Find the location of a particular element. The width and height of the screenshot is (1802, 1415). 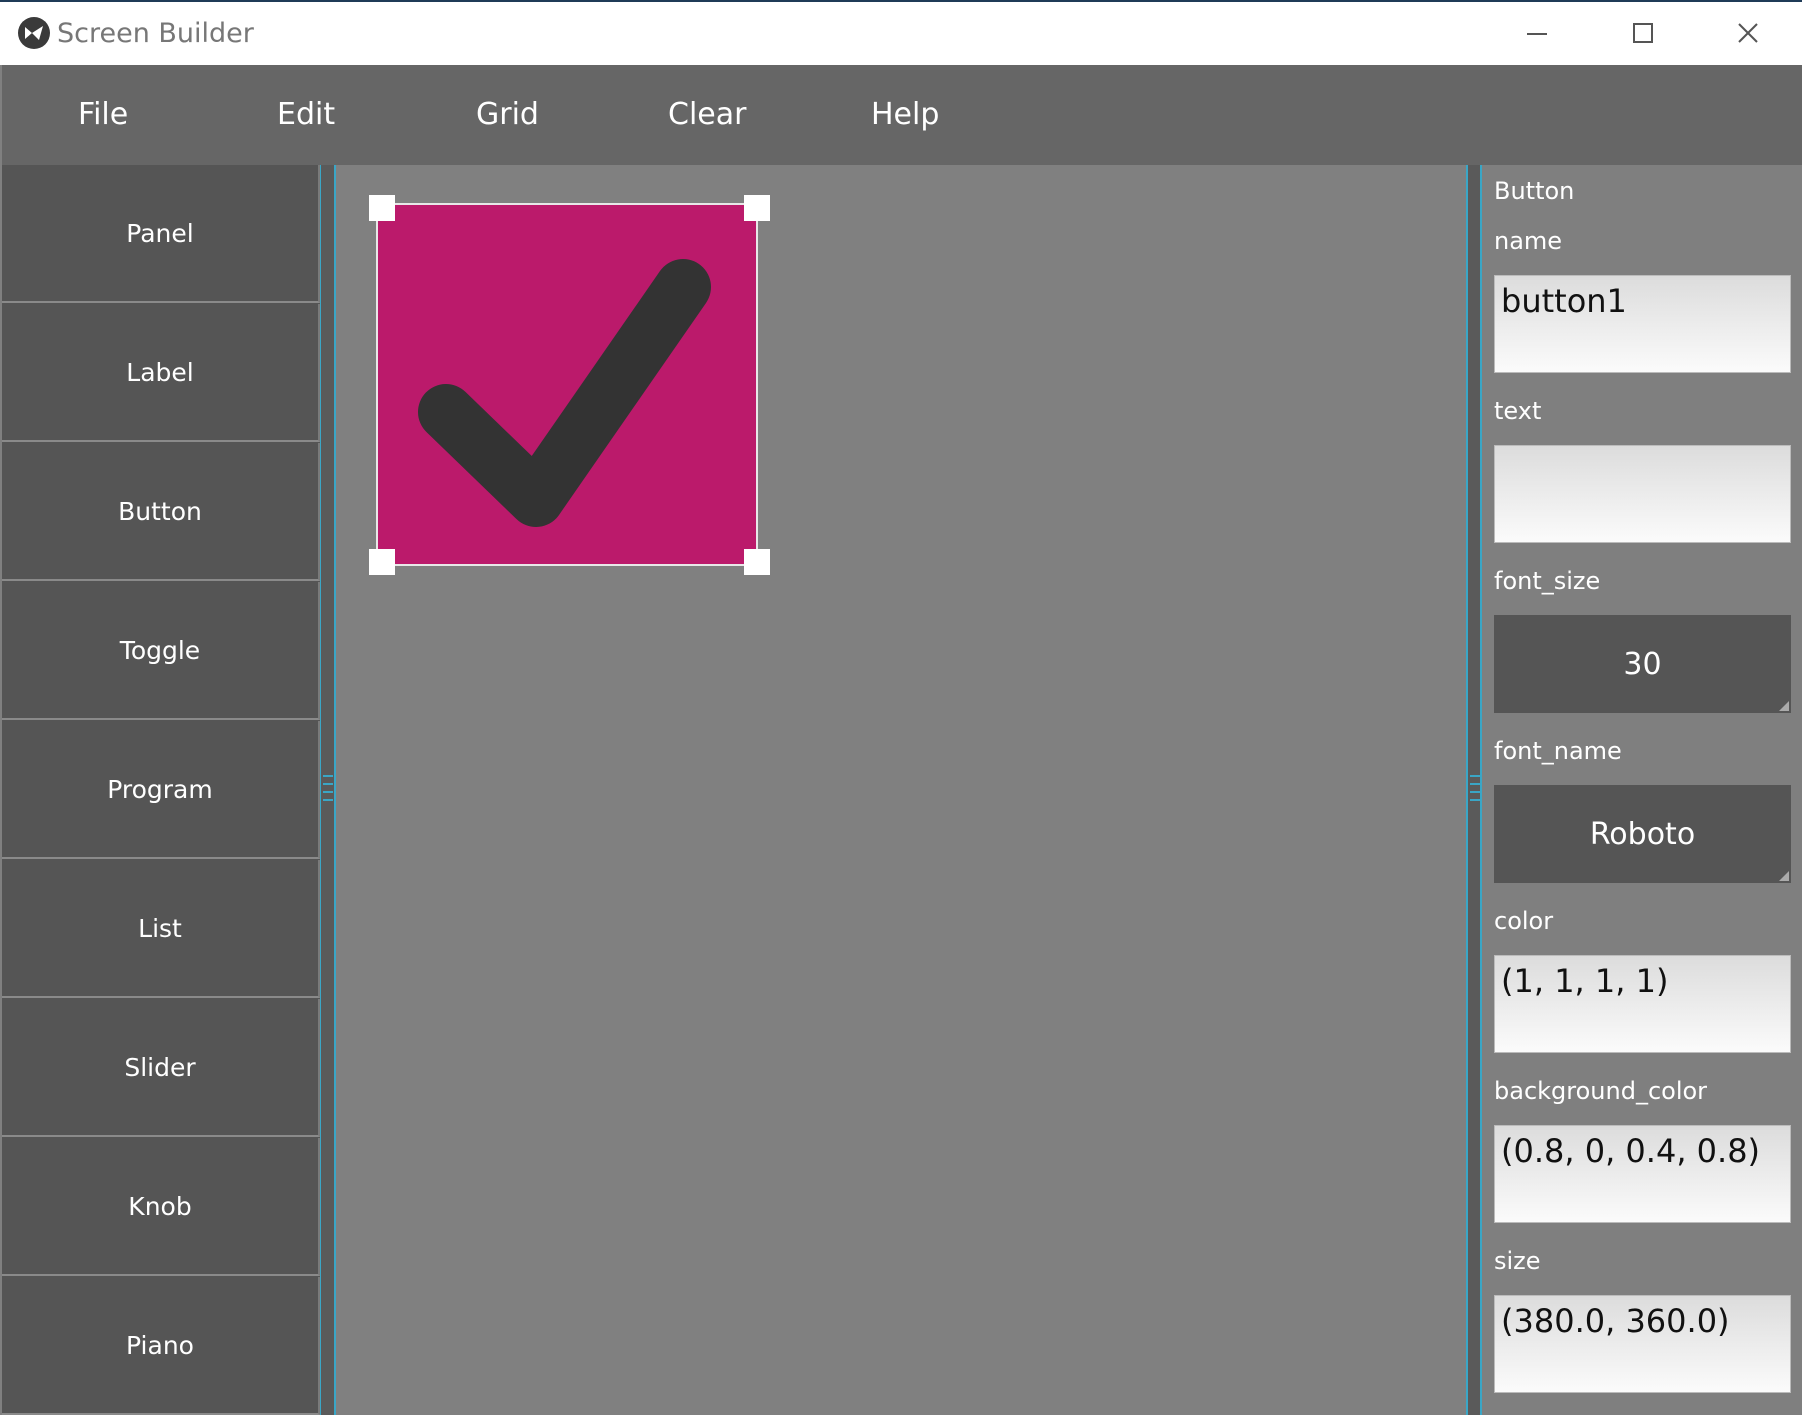

text-field is located at coordinates (1642, 494).